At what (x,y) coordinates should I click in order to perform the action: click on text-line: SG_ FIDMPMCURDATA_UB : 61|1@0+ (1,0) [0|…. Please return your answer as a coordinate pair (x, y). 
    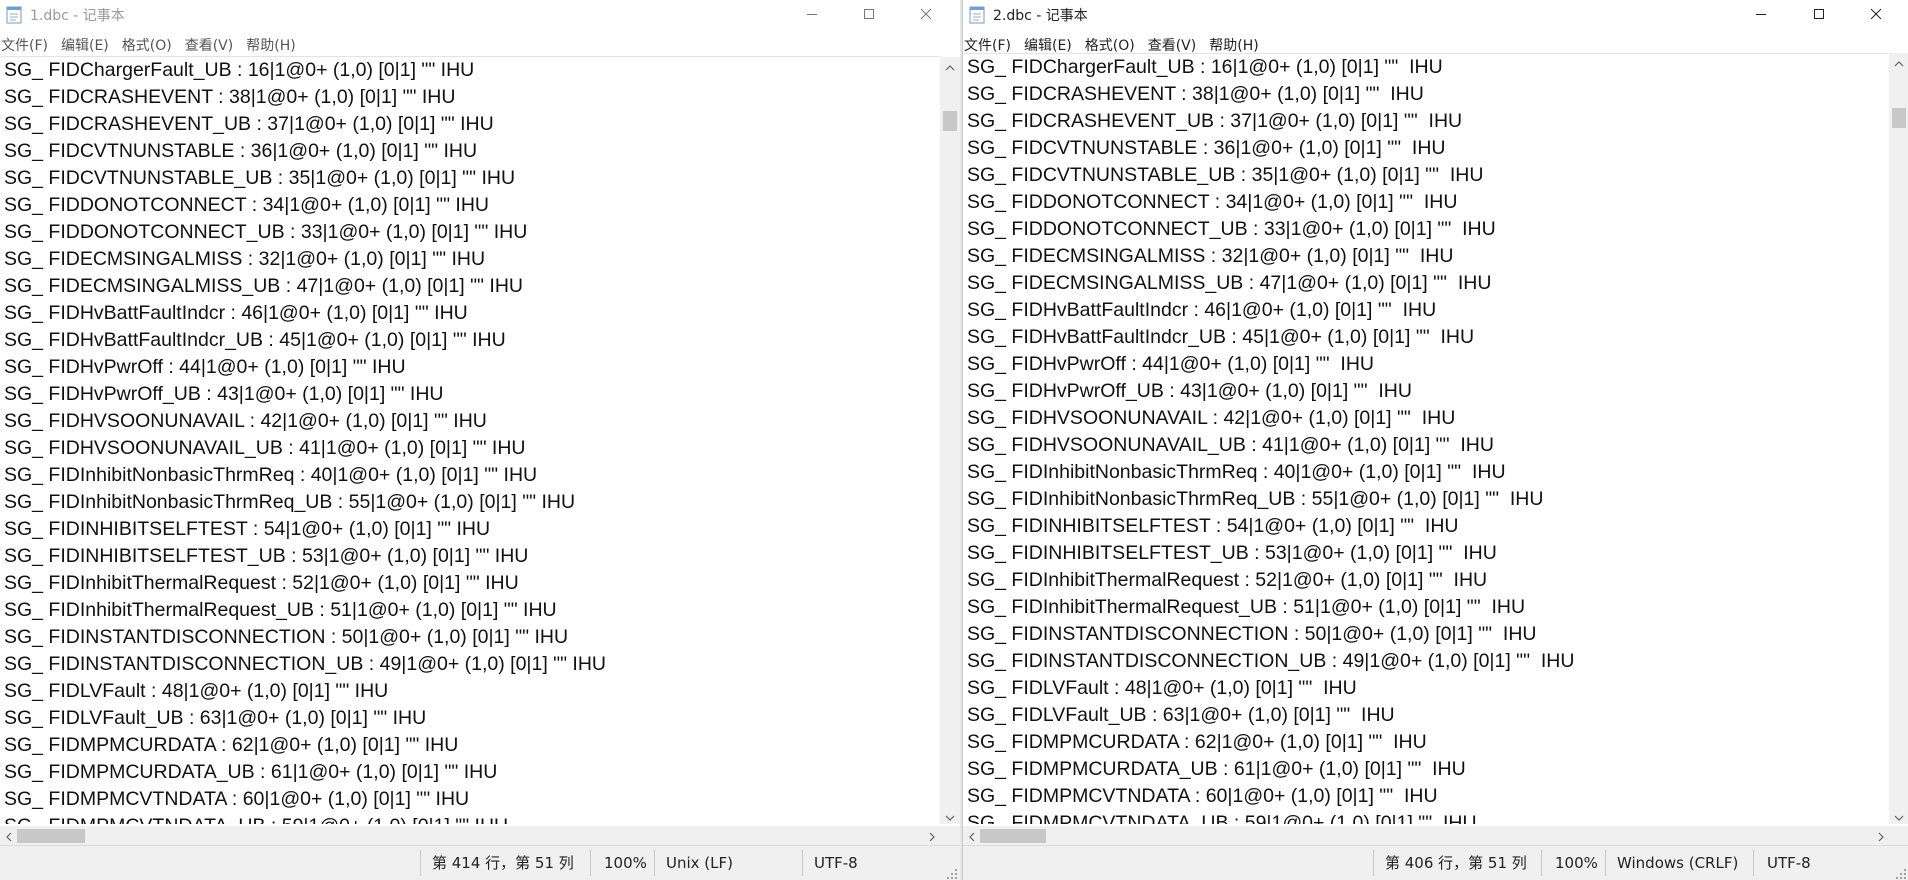
    Looking at the image, I should click on (1216, 769).